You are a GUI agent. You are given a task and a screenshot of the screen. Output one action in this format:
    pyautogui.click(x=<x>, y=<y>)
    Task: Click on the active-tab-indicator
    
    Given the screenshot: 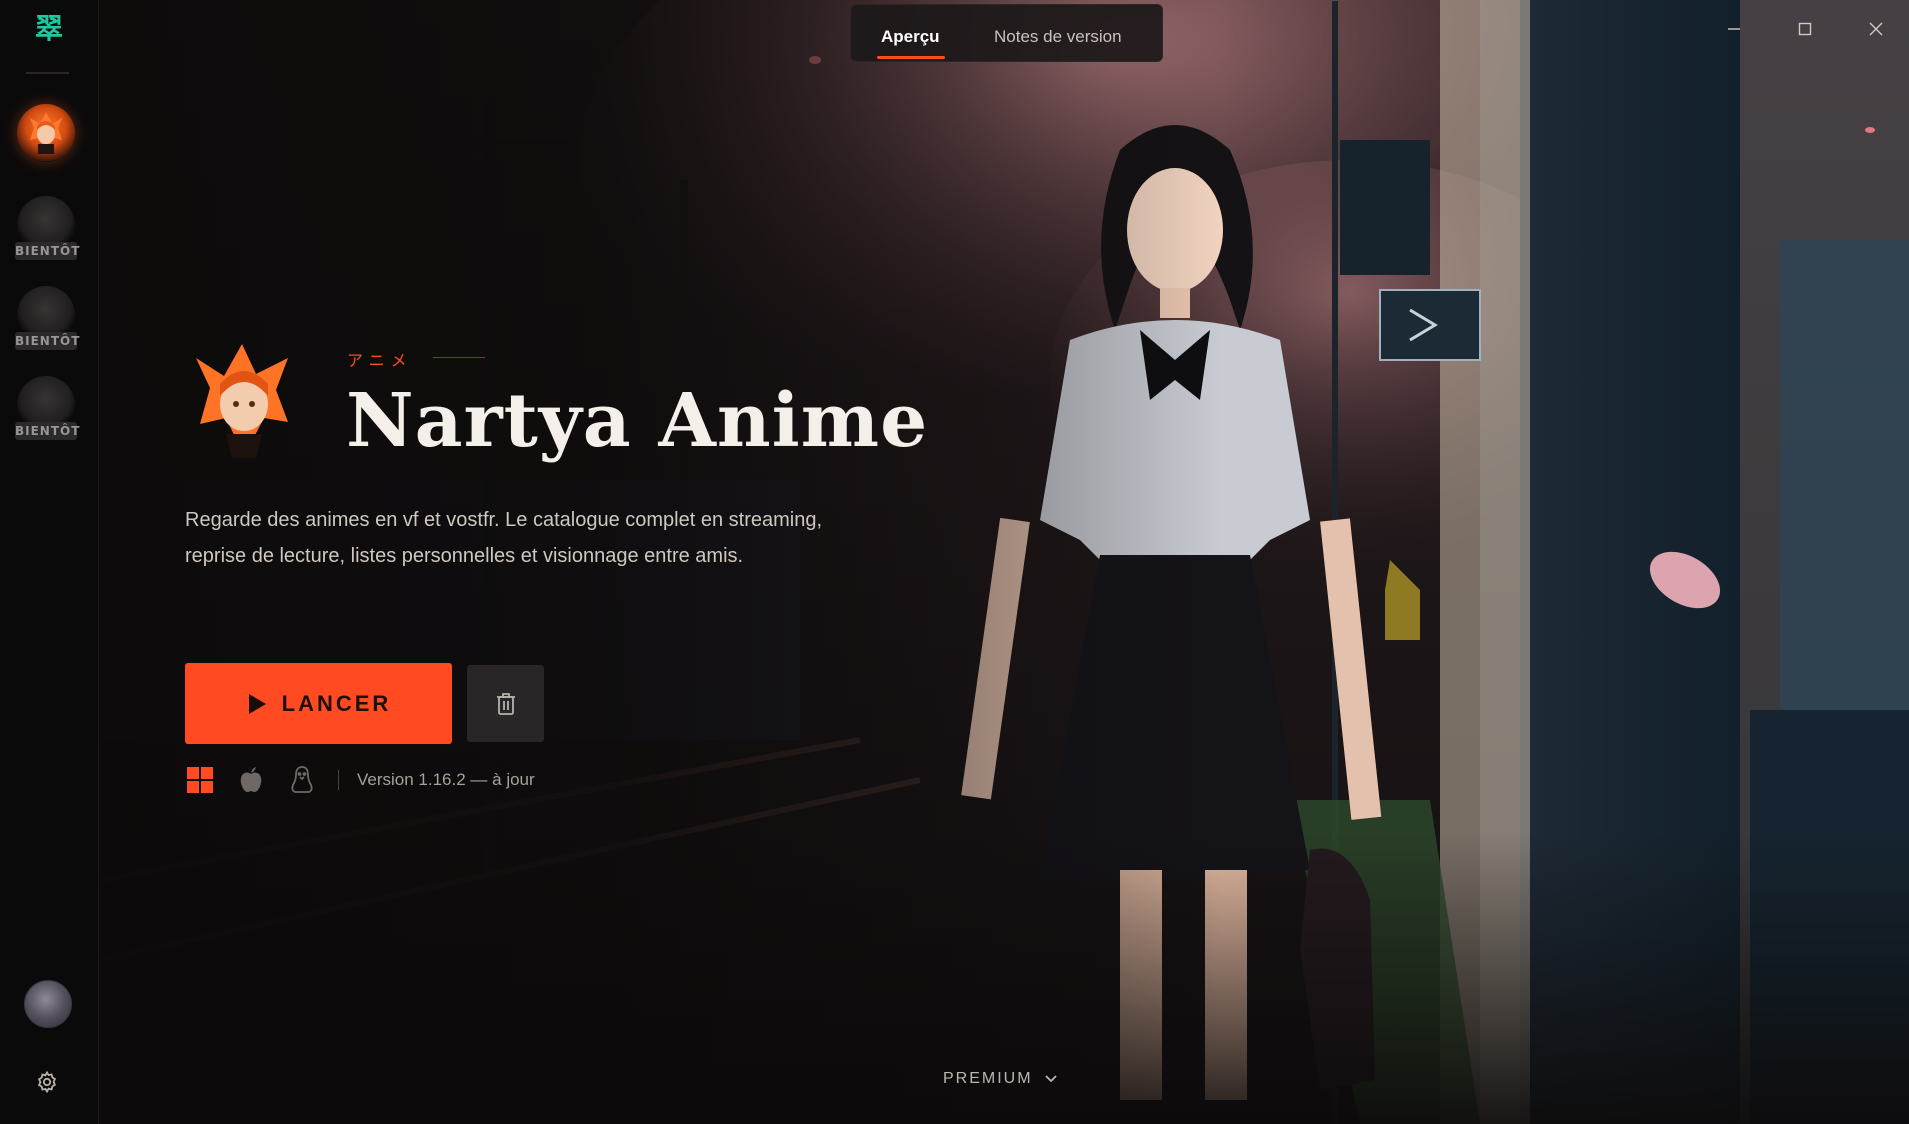 What is the action you would take?
    pyautogui.click(x=911, y=57)
    